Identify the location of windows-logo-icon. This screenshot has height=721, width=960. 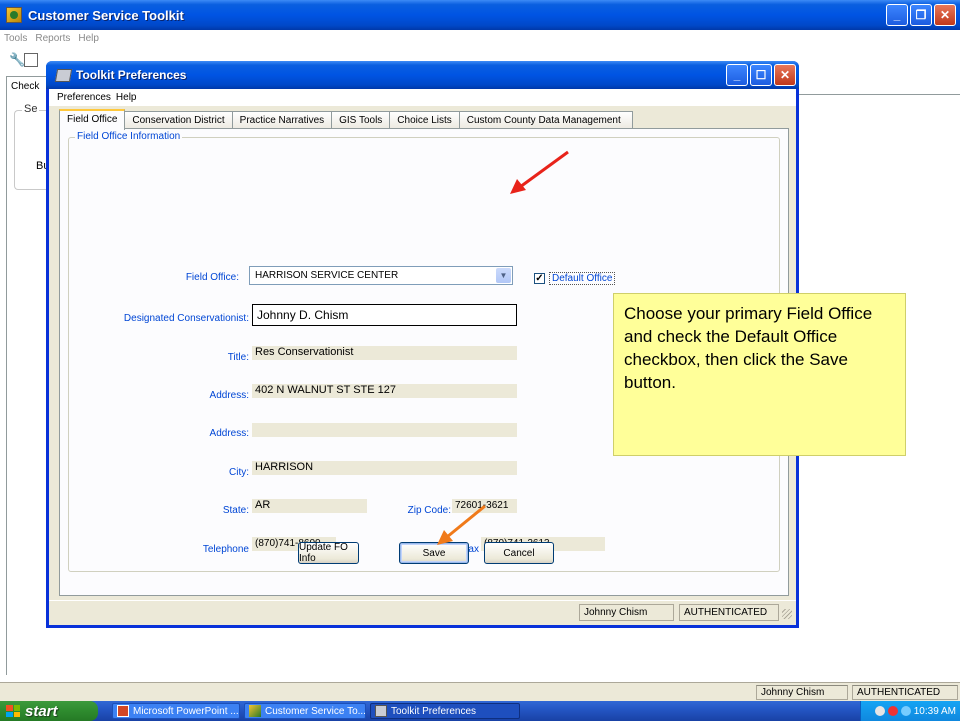
(13, 711).